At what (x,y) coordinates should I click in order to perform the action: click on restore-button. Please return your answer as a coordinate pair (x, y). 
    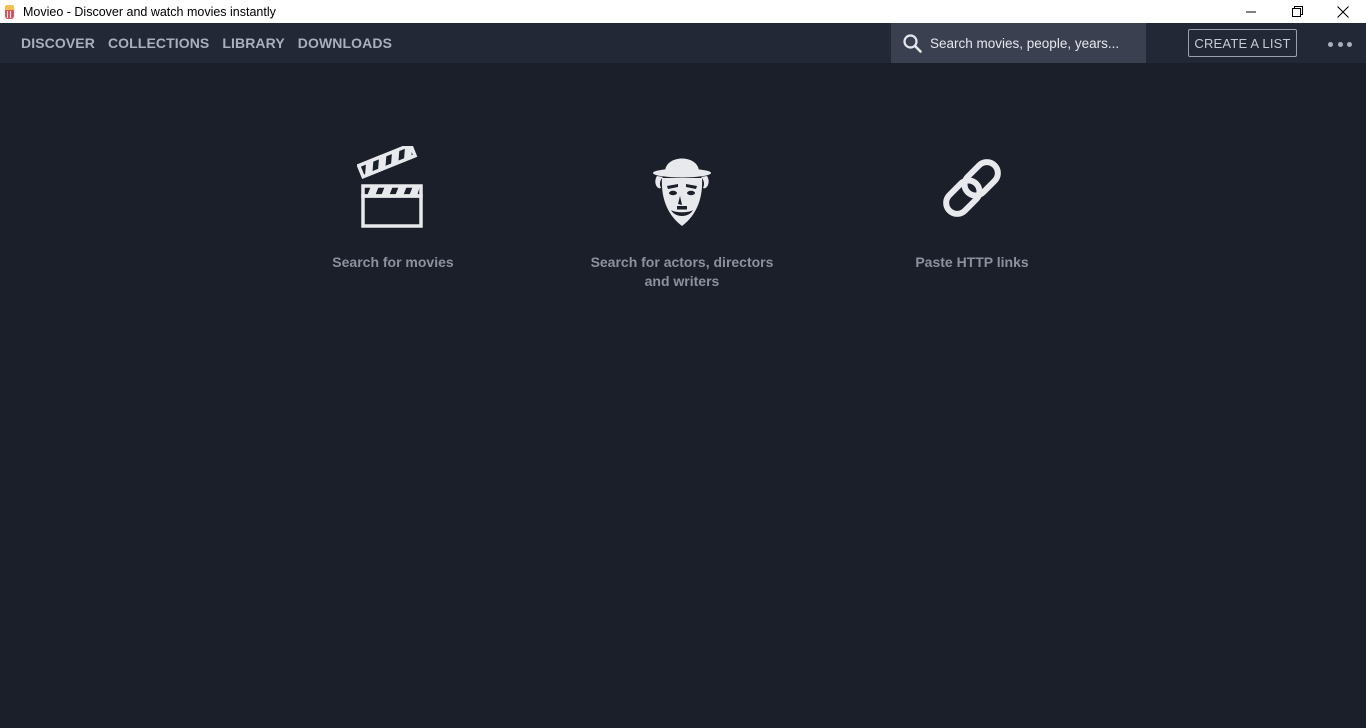
    Looking at the image, I should click on (1297, 11).